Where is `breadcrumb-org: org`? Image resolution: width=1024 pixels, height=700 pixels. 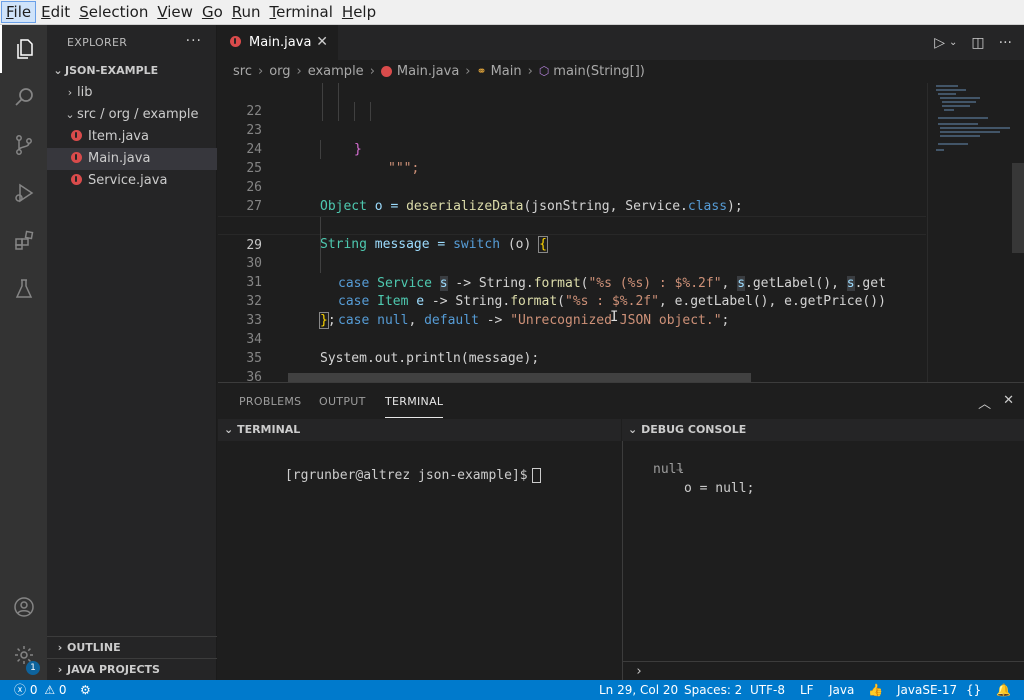 breadcrumb-org: org is located at coordinates (279, 71).